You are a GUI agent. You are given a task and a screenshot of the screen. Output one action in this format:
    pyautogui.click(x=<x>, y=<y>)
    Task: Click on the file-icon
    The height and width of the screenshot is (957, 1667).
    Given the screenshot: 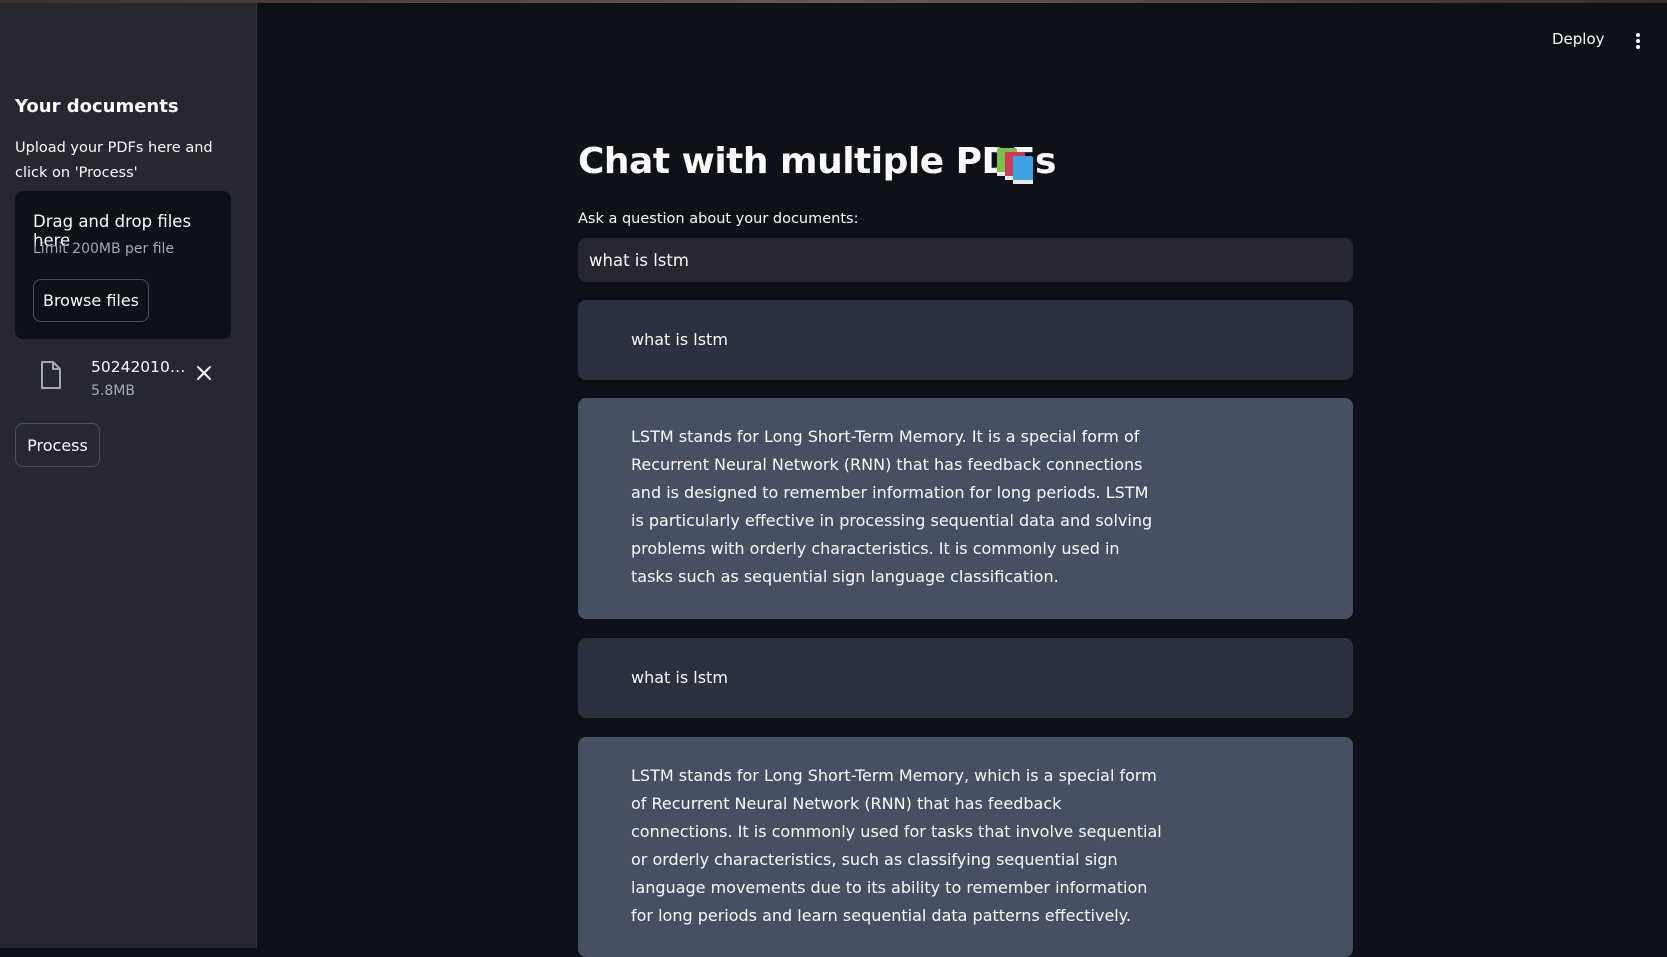 What is the action you would take?
    pyautogui.click(x=51, y=375)
    